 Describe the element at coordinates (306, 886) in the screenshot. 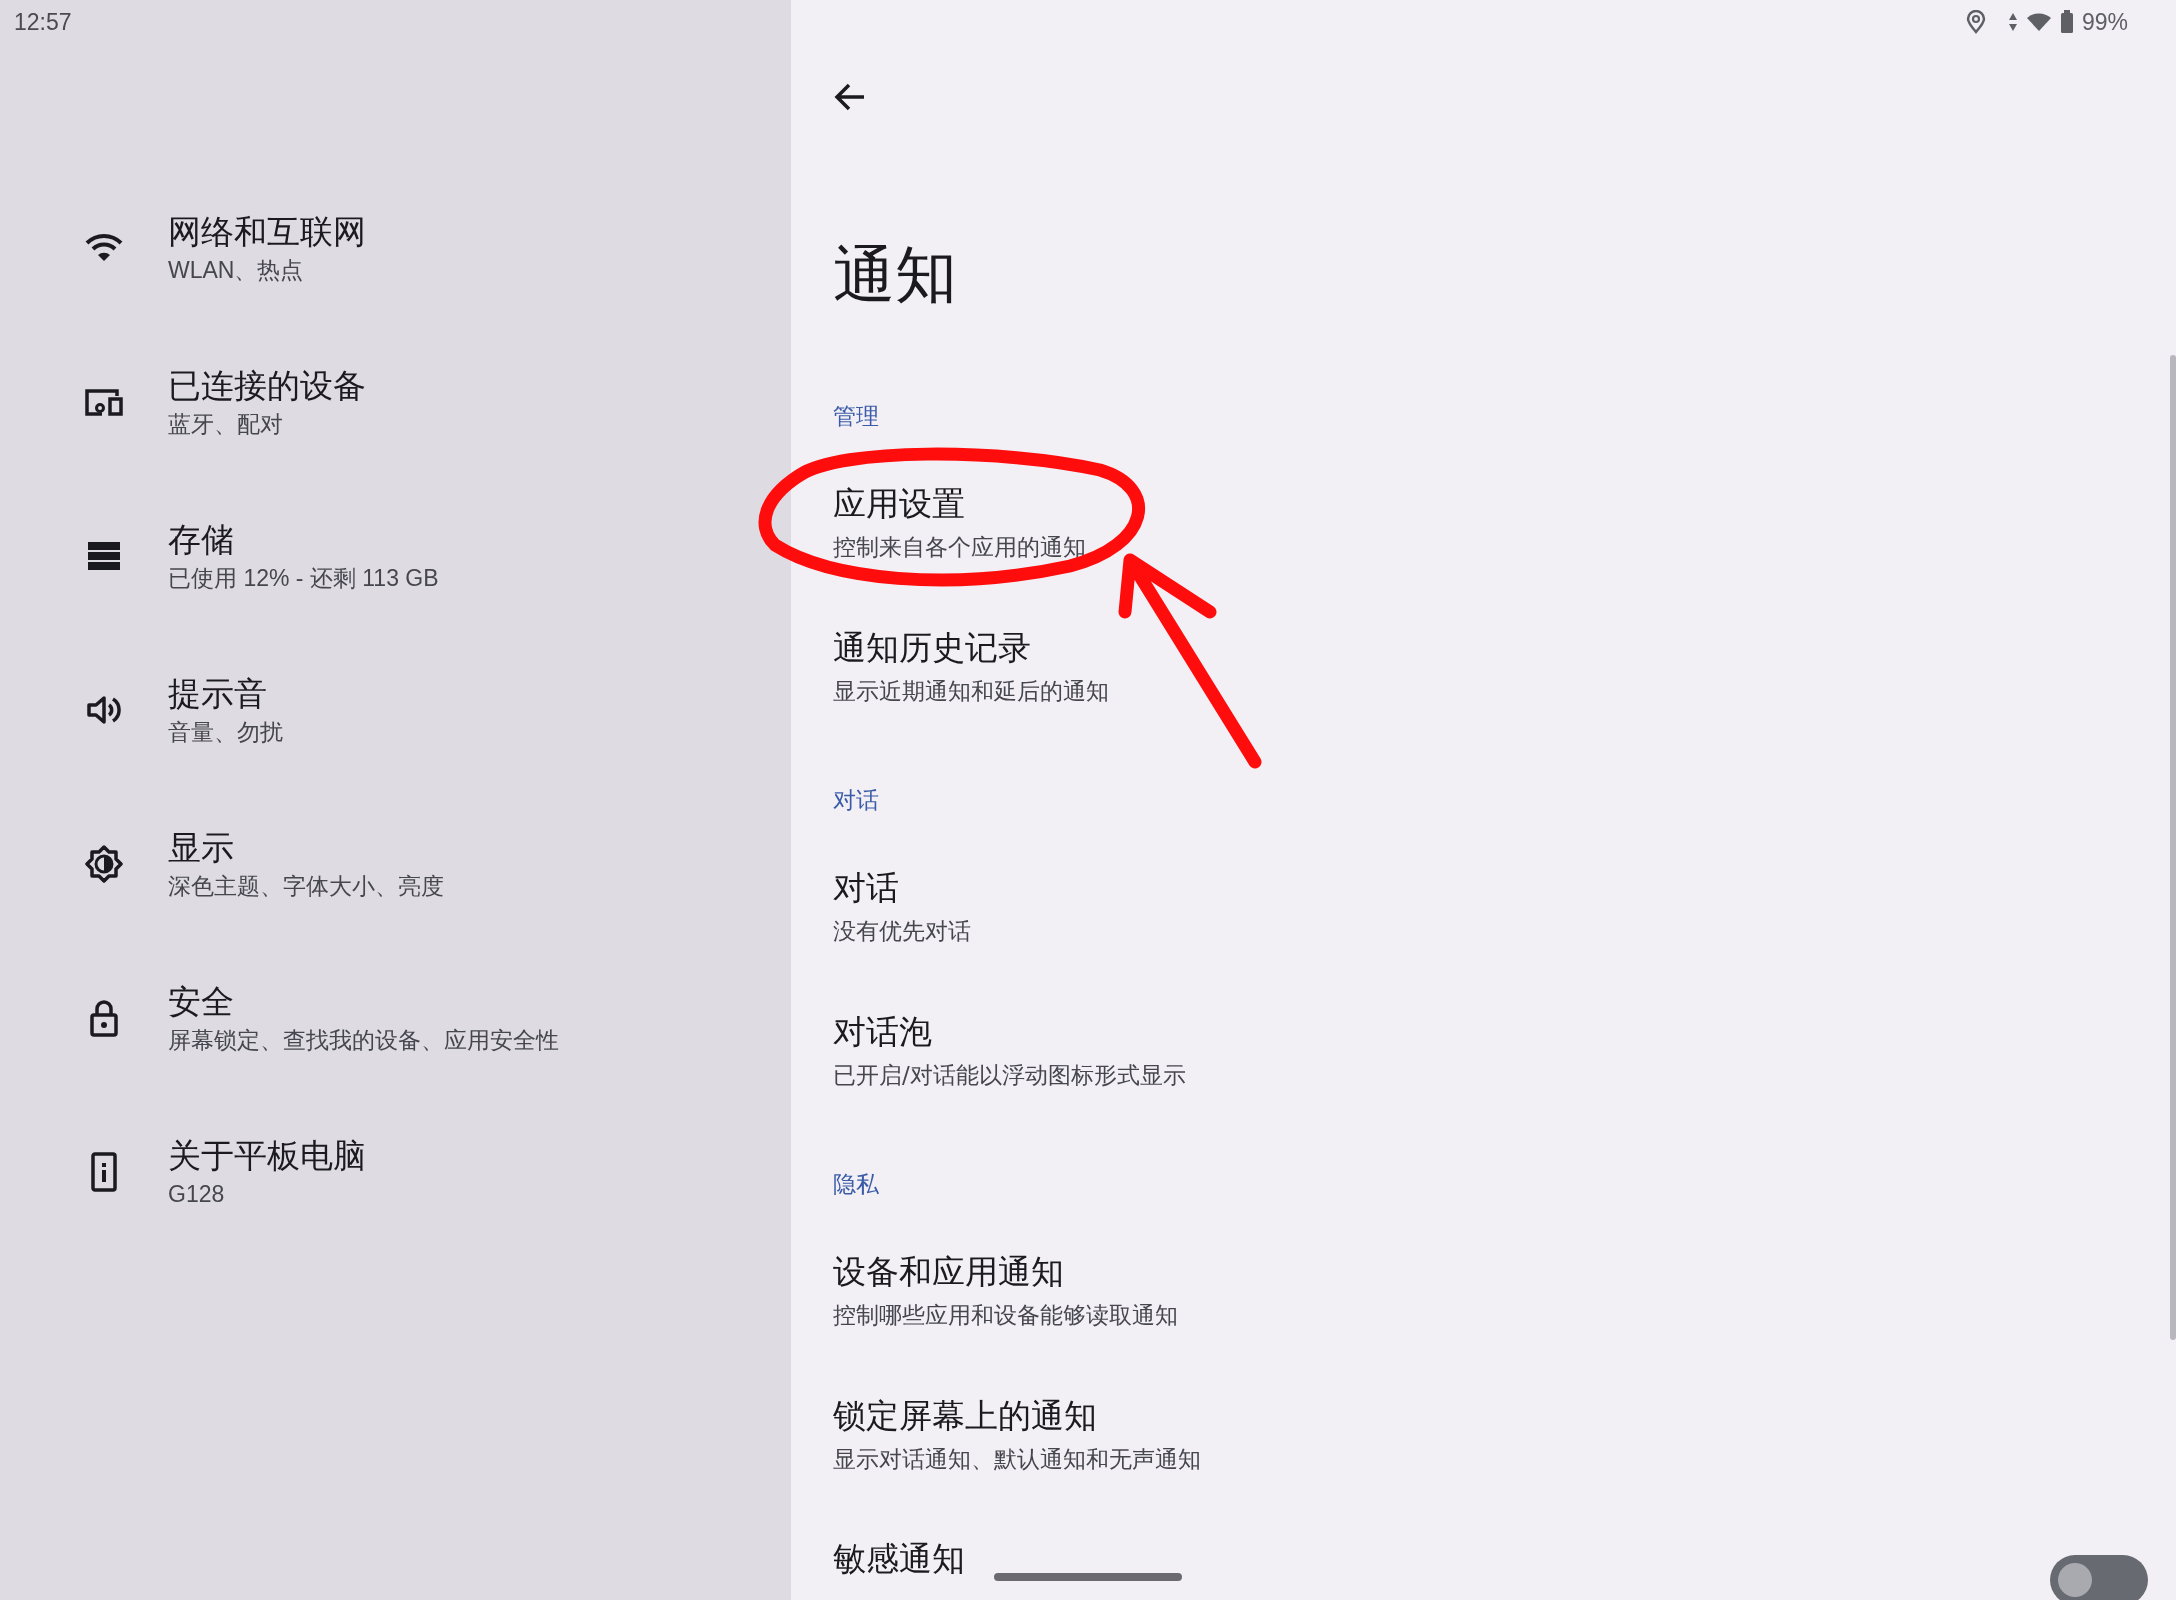

I see `sidebar-item-subtitle: 深色主题、字体大小、亮度` at that location.